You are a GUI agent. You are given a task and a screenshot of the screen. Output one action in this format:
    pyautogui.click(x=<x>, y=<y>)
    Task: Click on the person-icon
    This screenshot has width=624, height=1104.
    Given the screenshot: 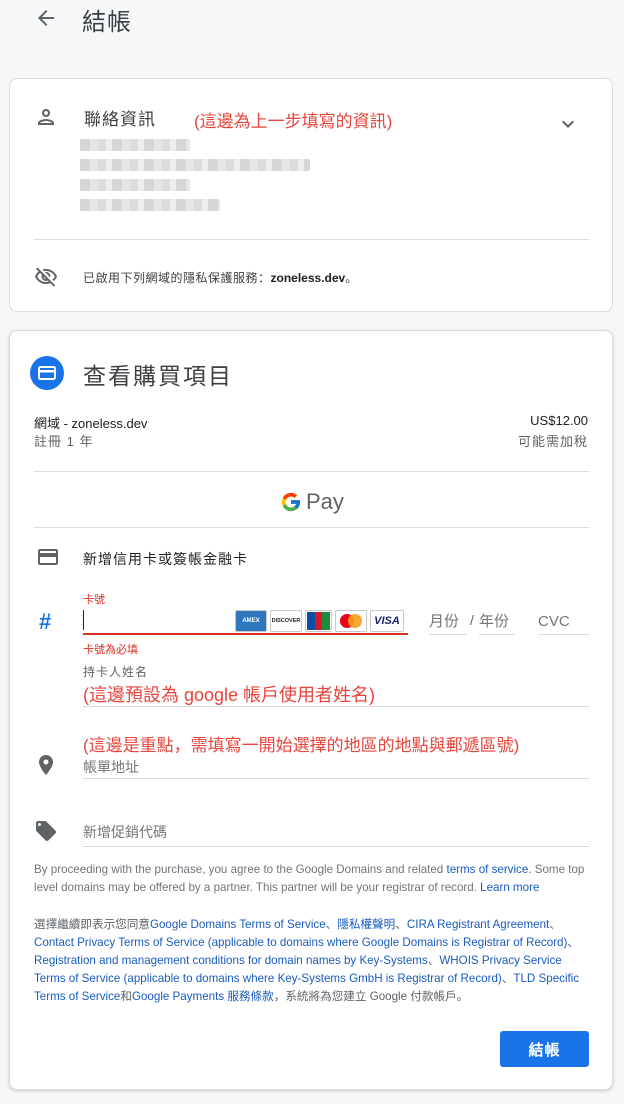 What is the action you would take?
    pyautogui.click(x=46, y=117)
    